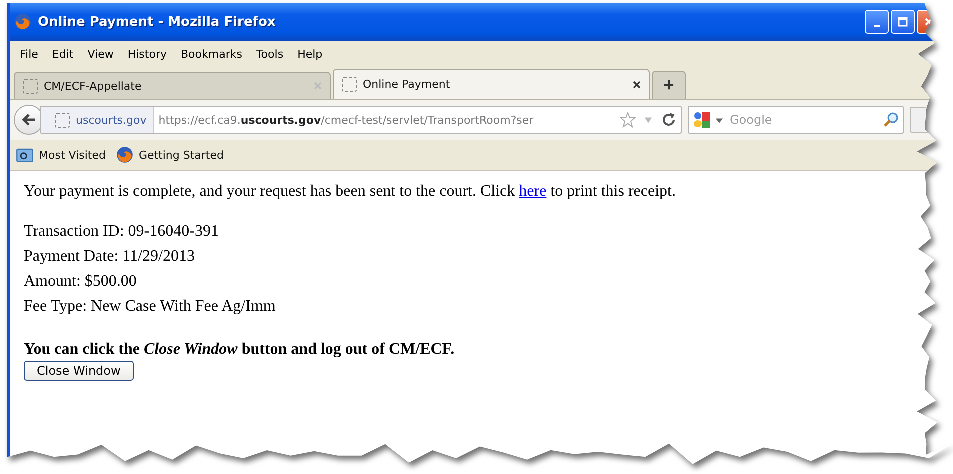  What do you see at coordinates (29, 54) in the screenshot?
I see `menu-item: File` at bounding box center [29, 54].